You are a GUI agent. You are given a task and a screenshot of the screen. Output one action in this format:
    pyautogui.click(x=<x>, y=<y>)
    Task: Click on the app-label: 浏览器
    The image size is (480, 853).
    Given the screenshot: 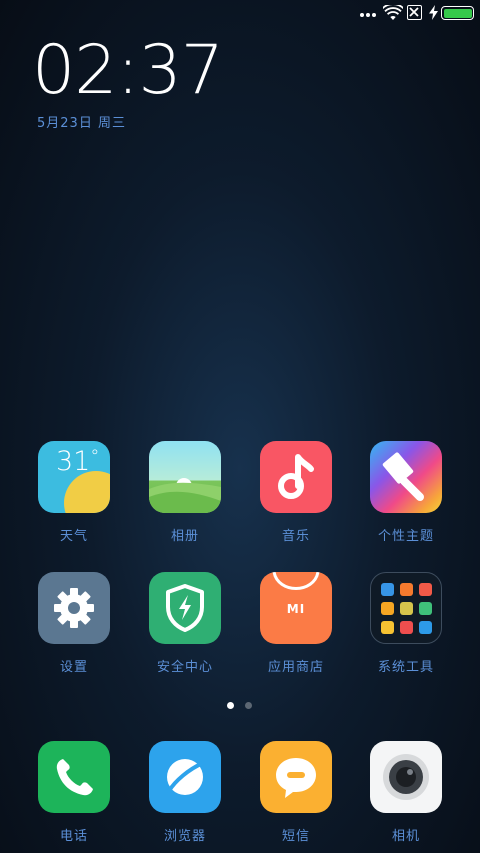 What is the action you would take?
    pyautogui.click(x=184, y=836)
    